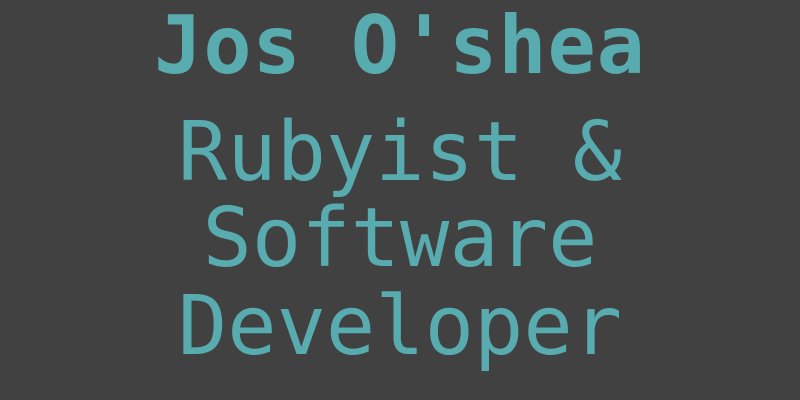  Describe the element at coordinates (400, 238) in the screenshot. I see `tagline-line-2: Software` at that location.